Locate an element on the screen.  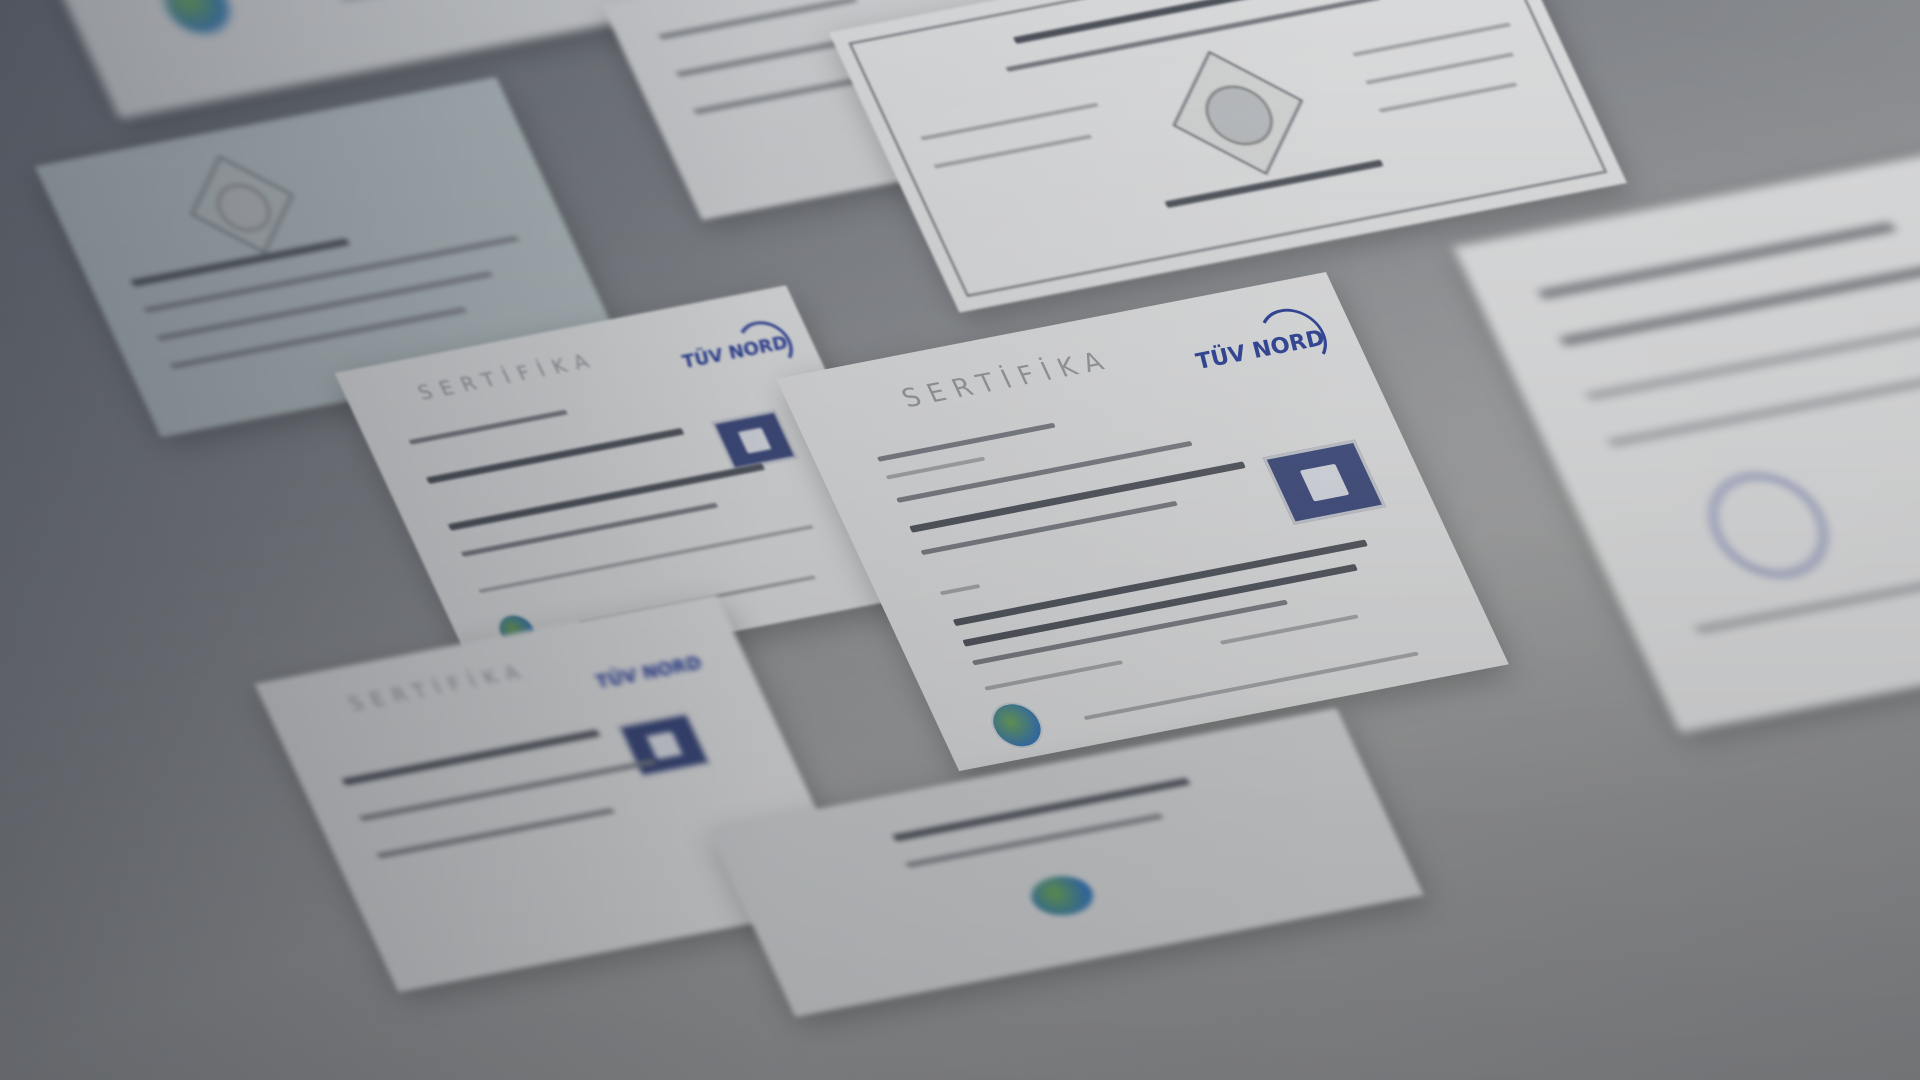
certificate-right-blurred is located at coordinates (1686, 423).